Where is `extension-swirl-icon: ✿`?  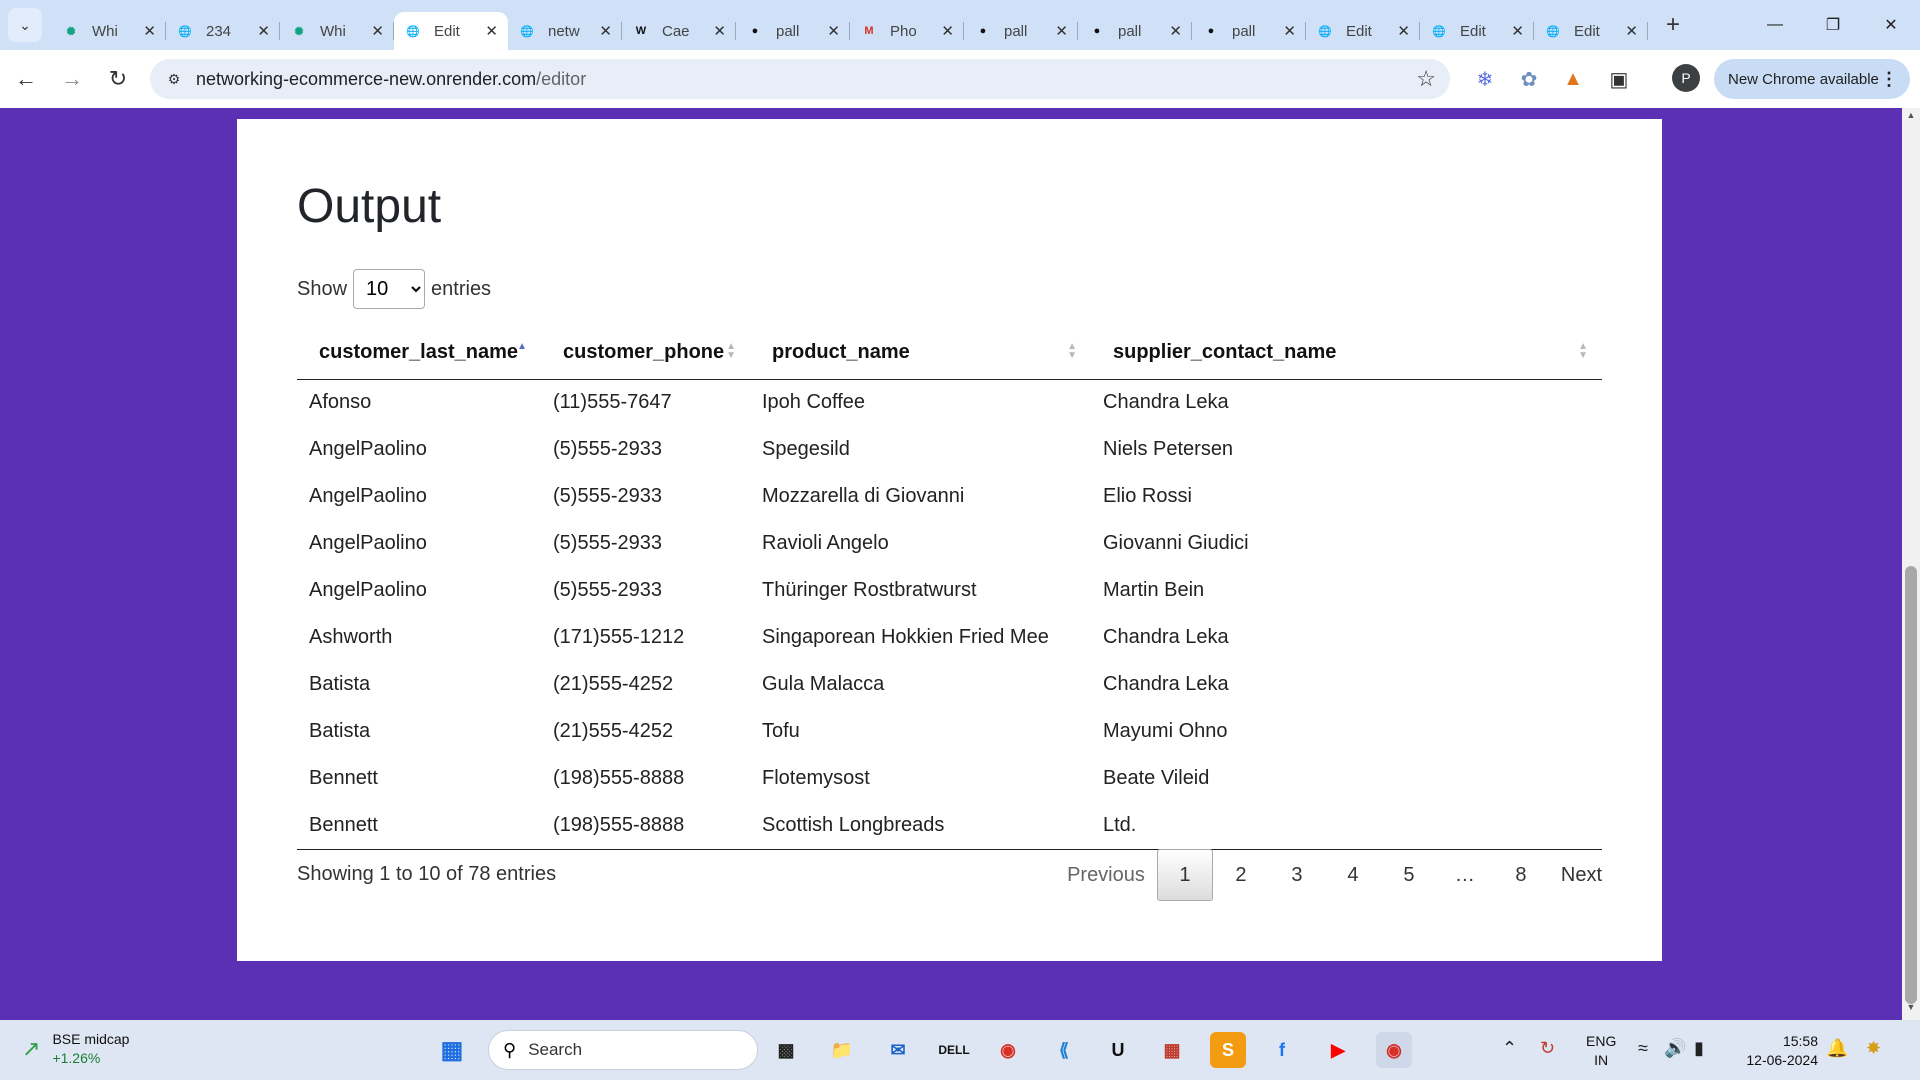
extension-swirl-icon: ✿ is located at coordinates (1529, 79).